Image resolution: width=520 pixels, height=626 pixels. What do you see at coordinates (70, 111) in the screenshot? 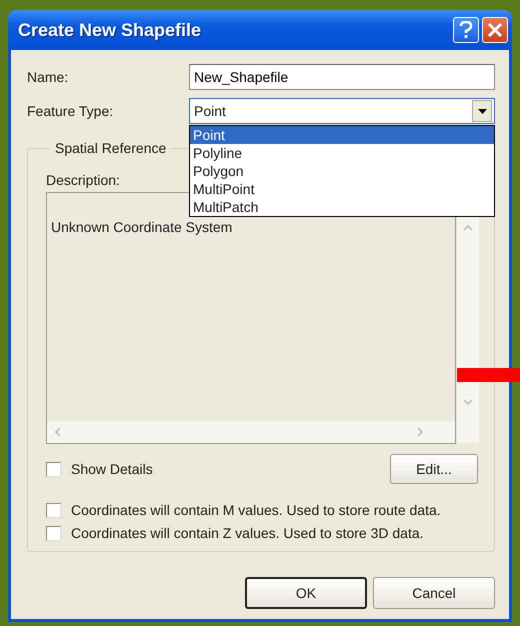
I see `feature-type-label: Feature Type:` at bounding box center [70, 111].